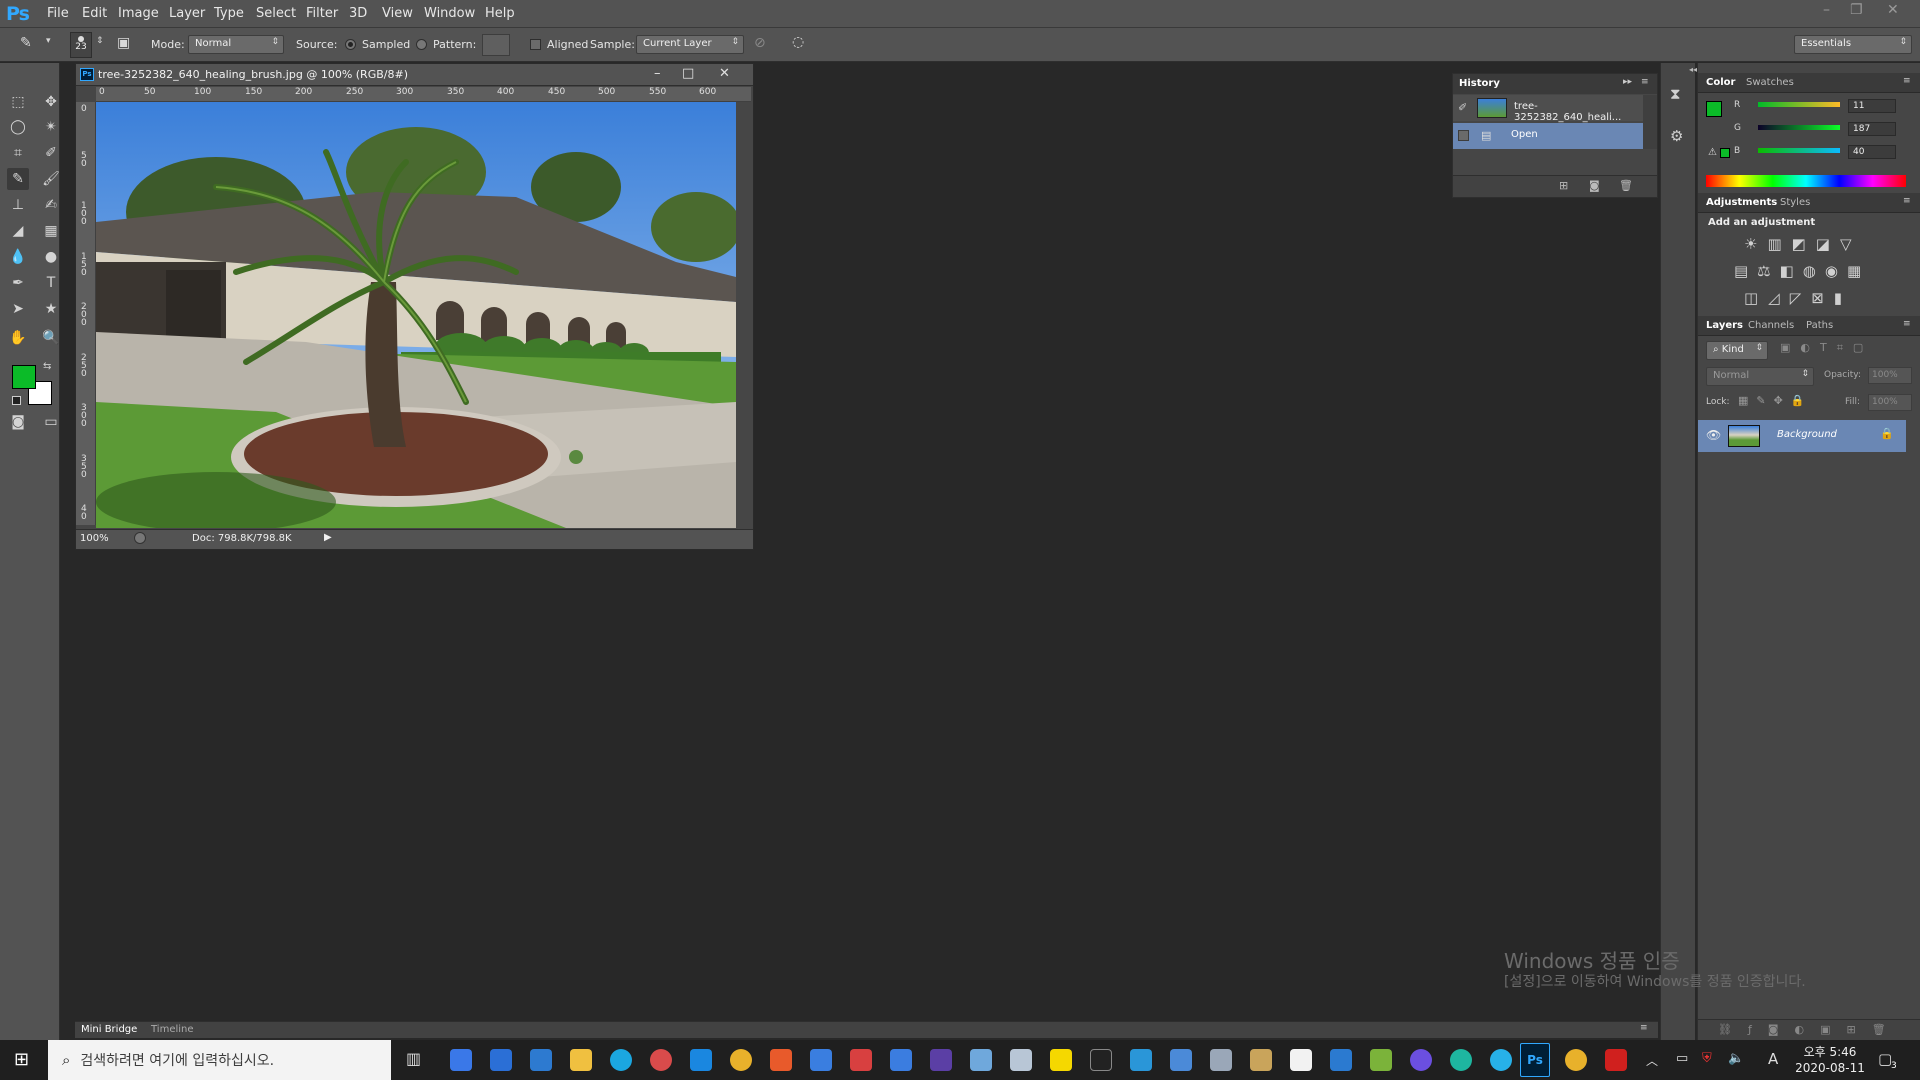  Describe the element at coordinates (123, 43) in the screenshot. I see `brush-panel-icon: ▣` at that location.